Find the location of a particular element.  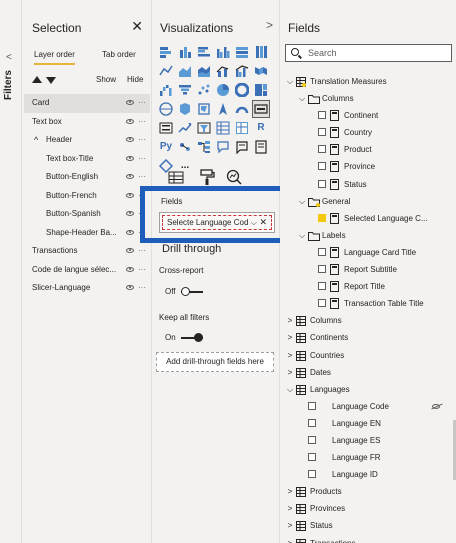

stacked-column-icon is located at coordinates (185, 52).